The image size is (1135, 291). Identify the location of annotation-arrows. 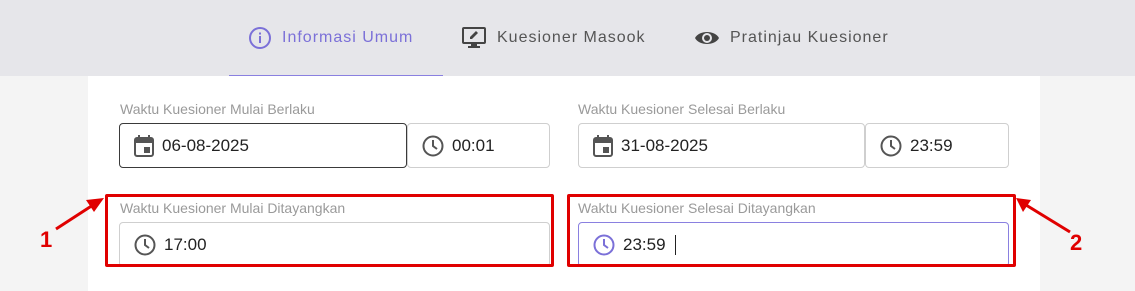
(563, 216).